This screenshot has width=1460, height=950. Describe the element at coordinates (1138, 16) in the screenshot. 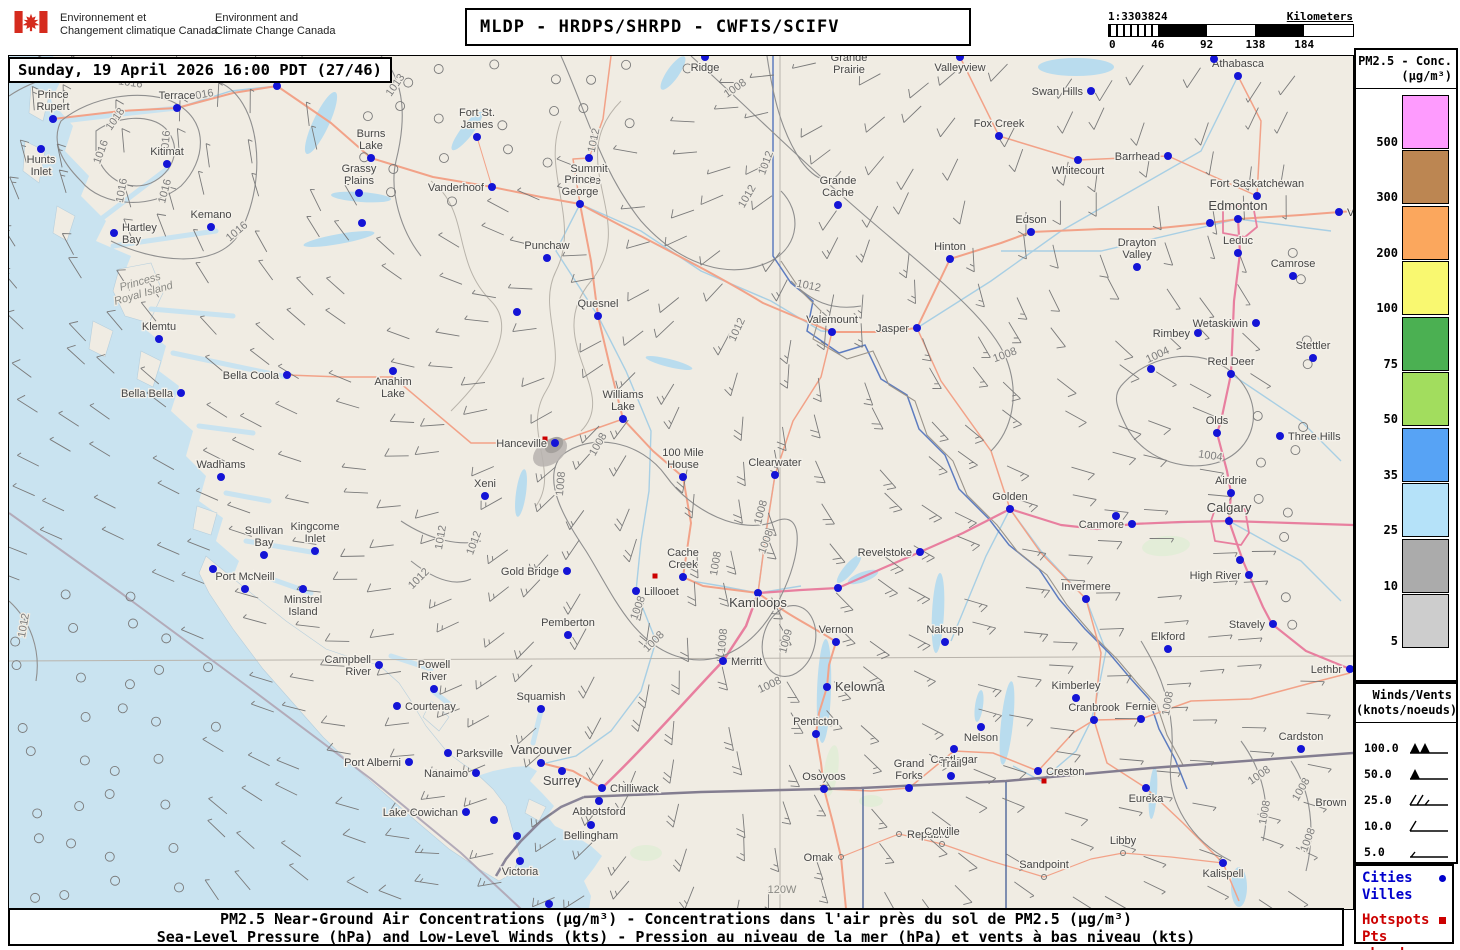

I see `scale-ratio: 1:3303824` at that location.